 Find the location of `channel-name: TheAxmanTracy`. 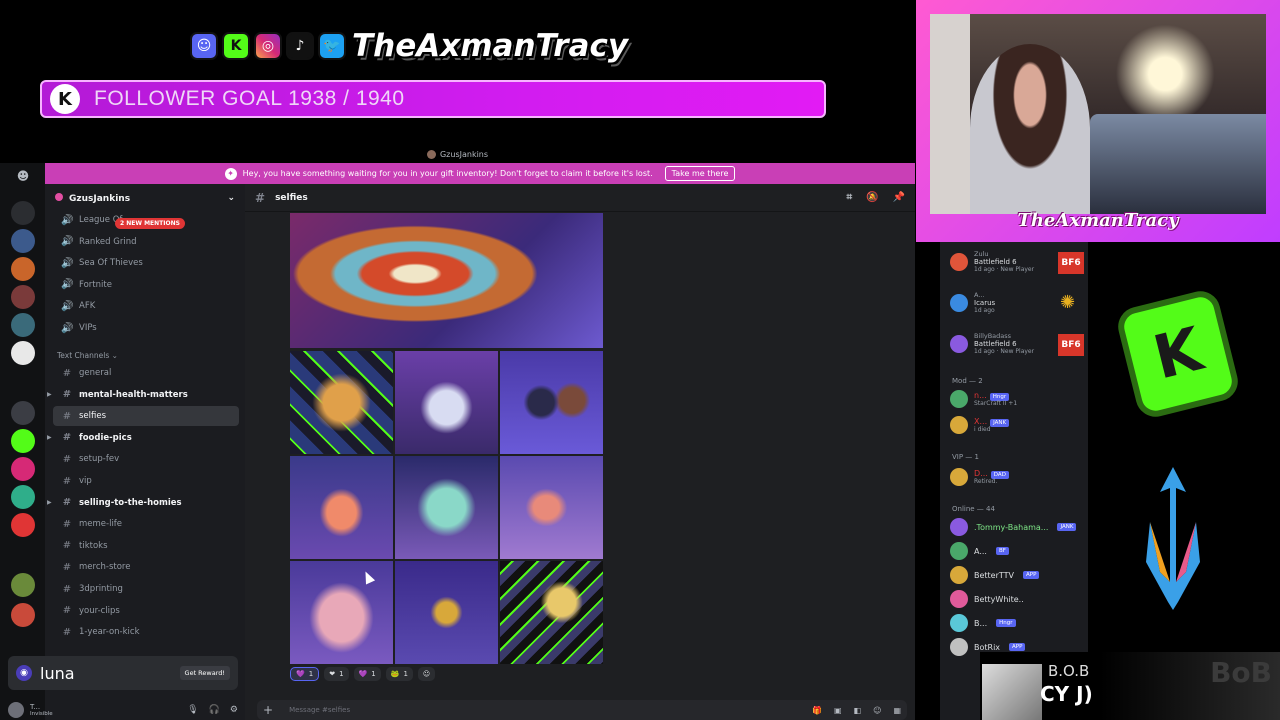

channel-name: TheAxmanTracy is located at coordinates (490, 46).